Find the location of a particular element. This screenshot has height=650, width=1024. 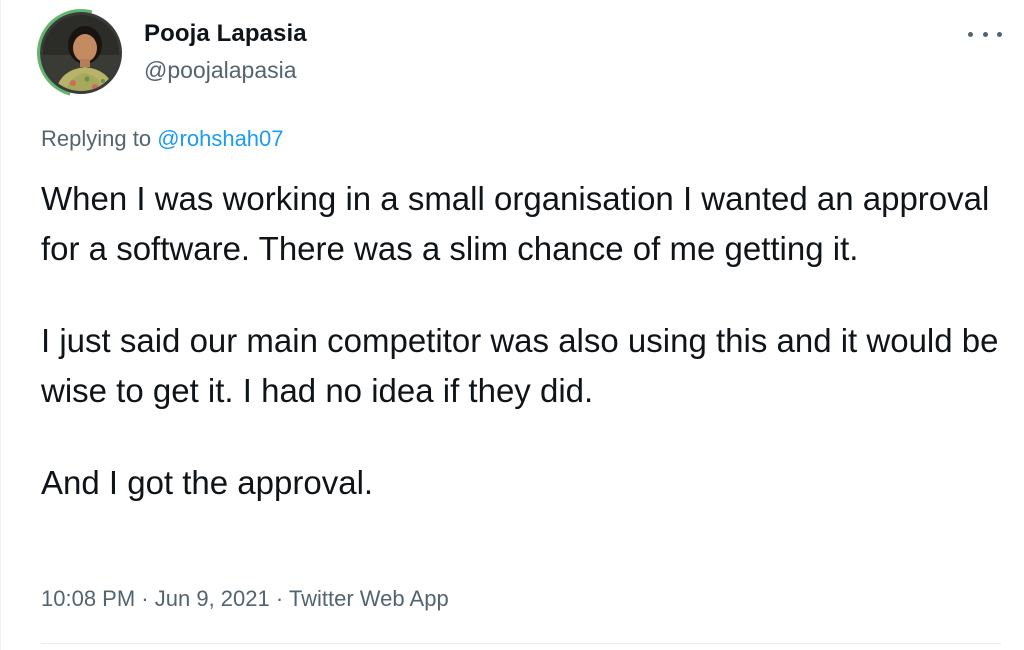

thread-line is located at coordinates (0, 325).